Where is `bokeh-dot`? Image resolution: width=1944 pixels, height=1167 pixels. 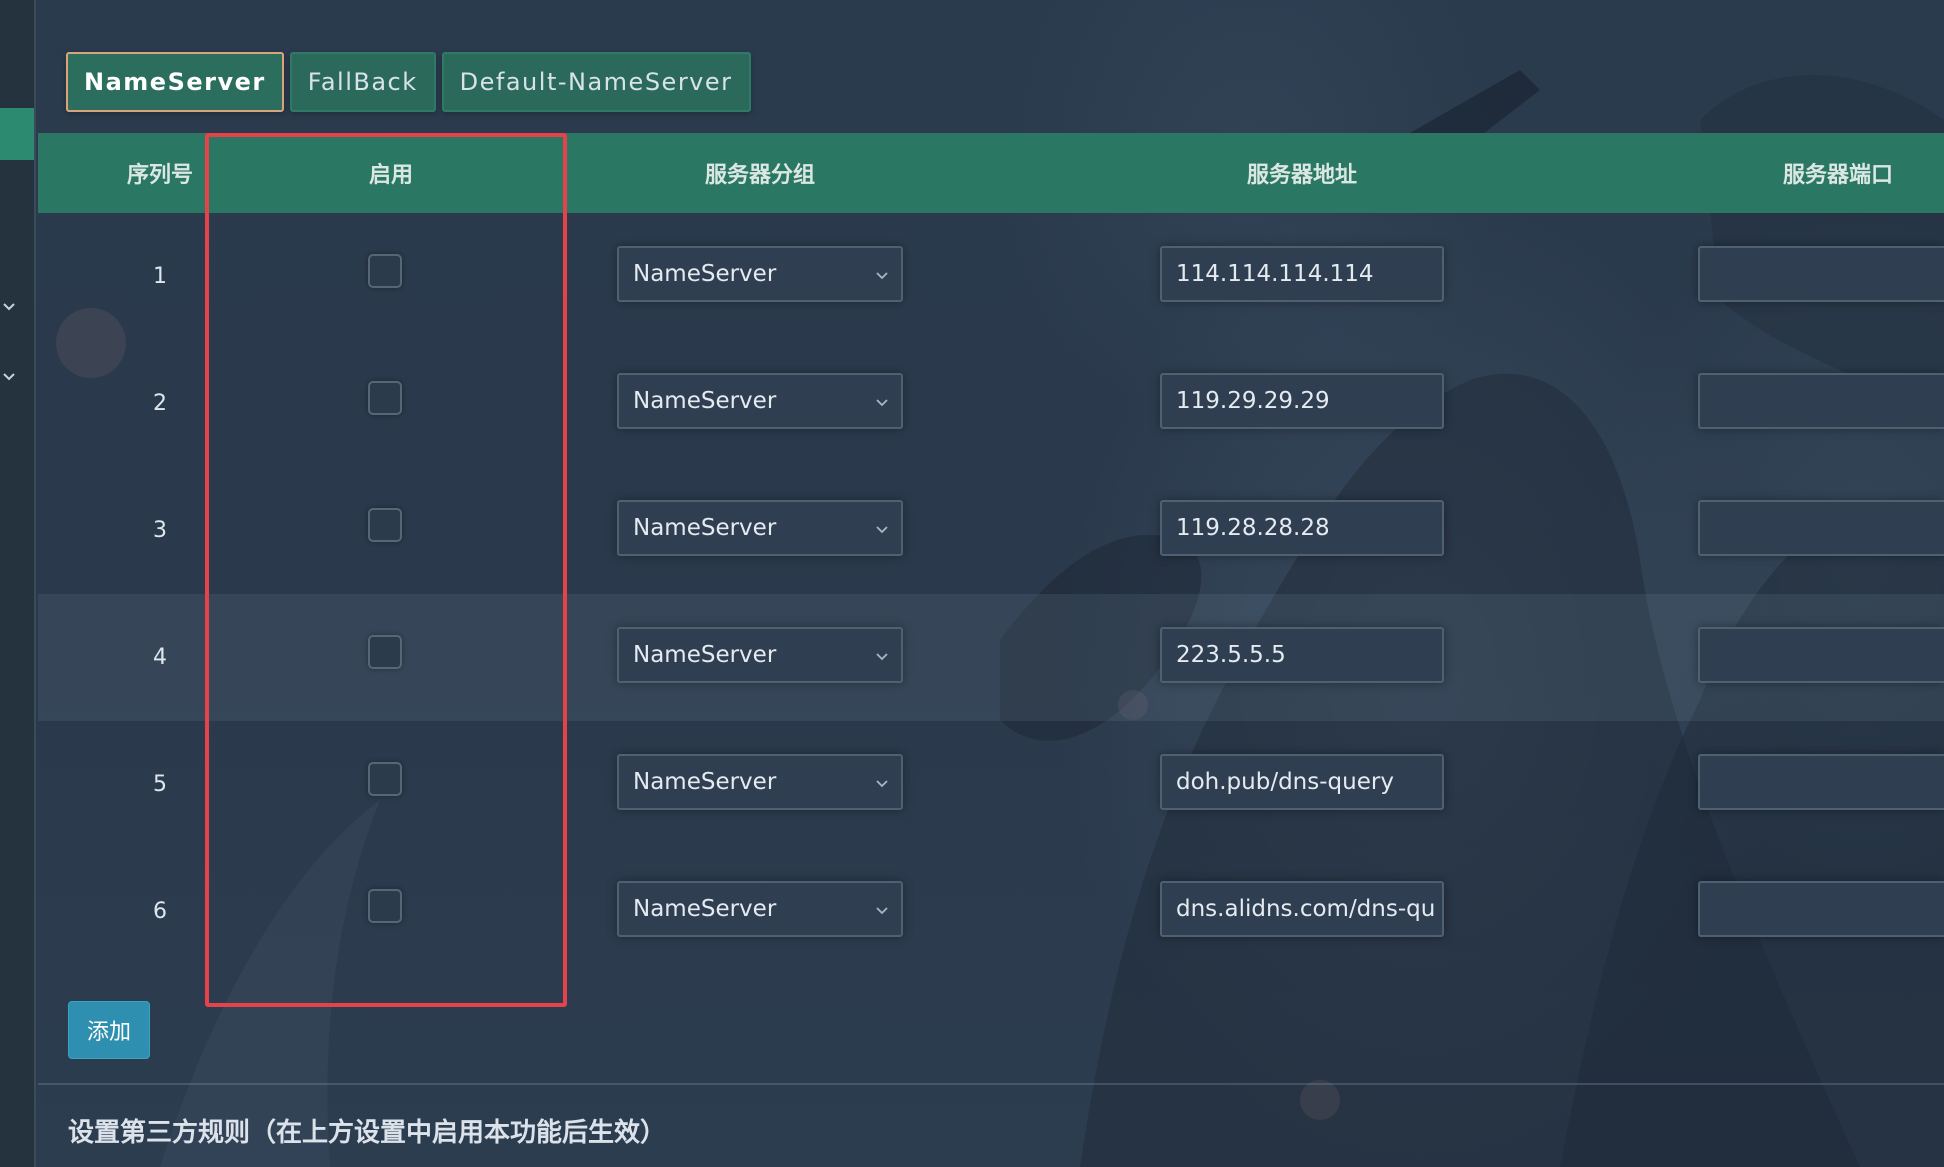 bokeh-dot is located at coordinates (1320, 1100).